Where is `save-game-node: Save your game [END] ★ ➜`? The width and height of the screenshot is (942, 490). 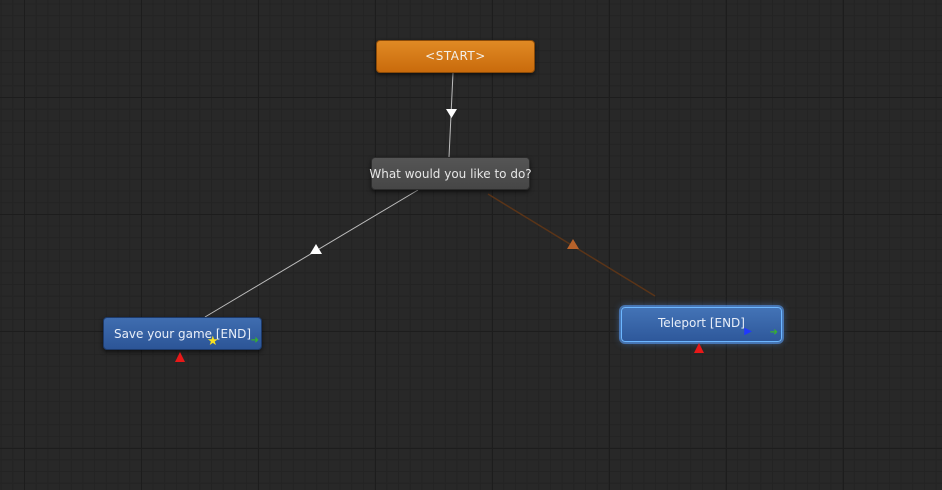
save-game-node: Save your game [END] ★ ➜ is located at coordinates (182, 333).